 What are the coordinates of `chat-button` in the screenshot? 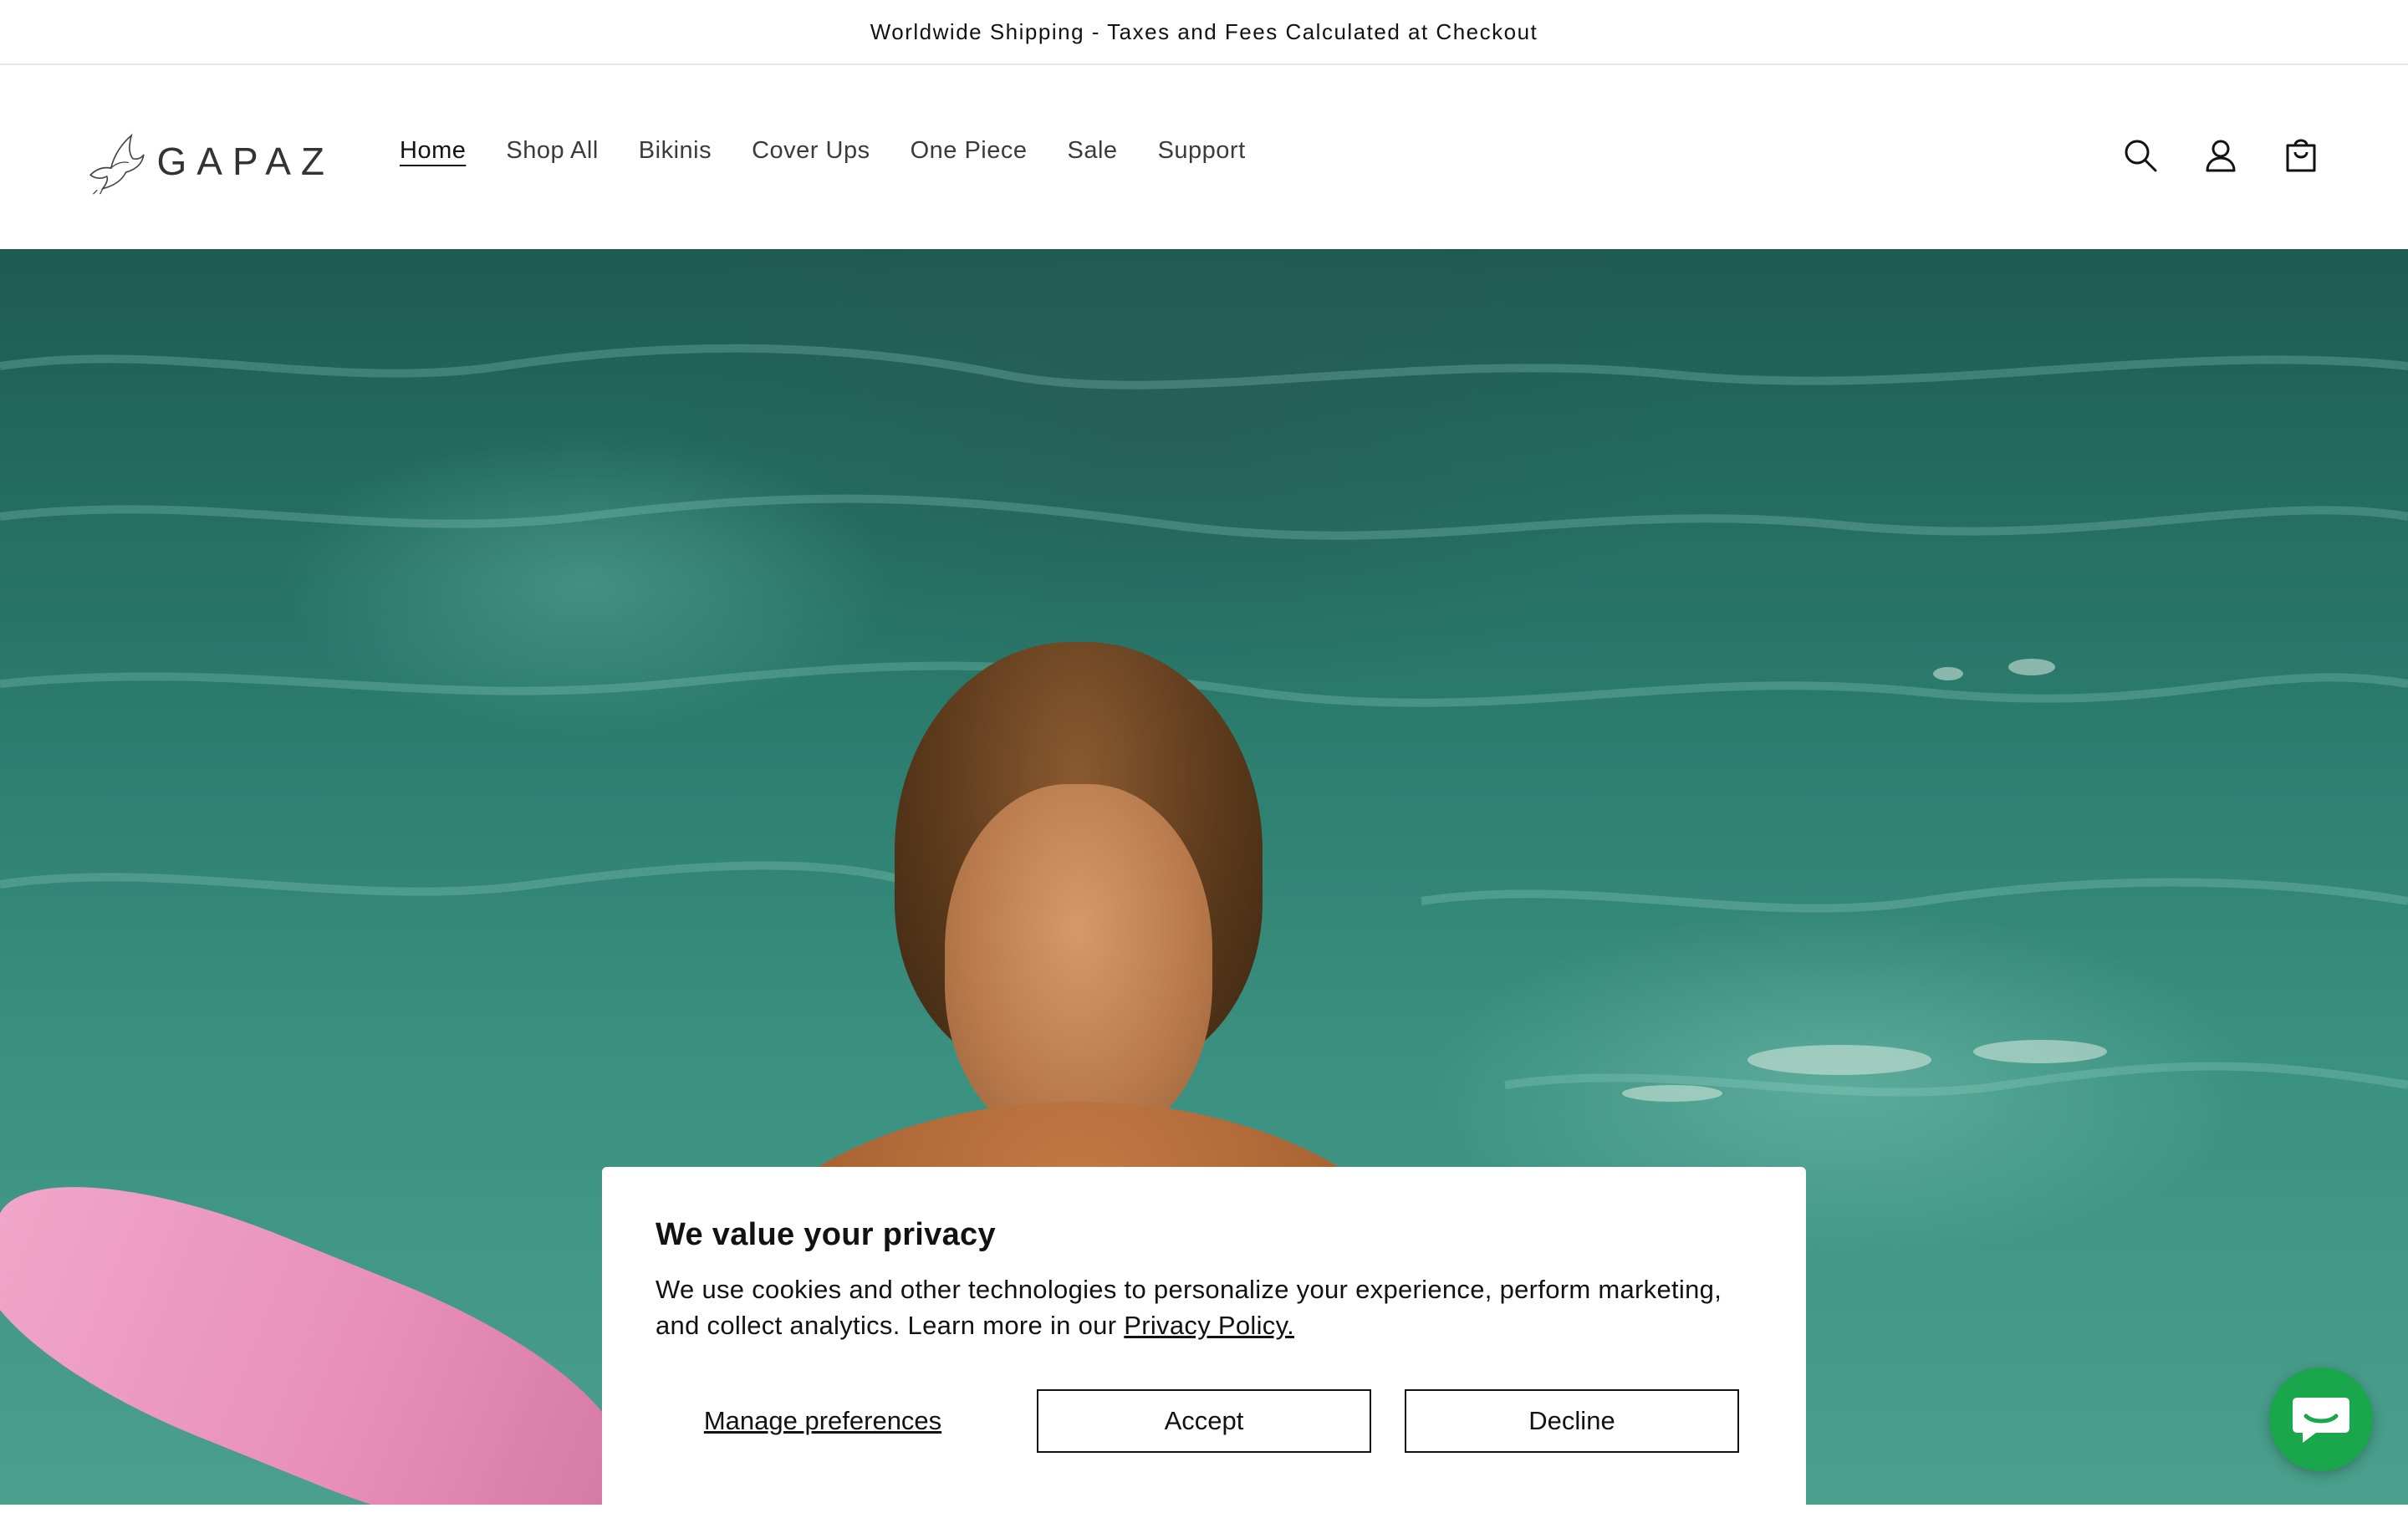 It's located at (2321, 1419).